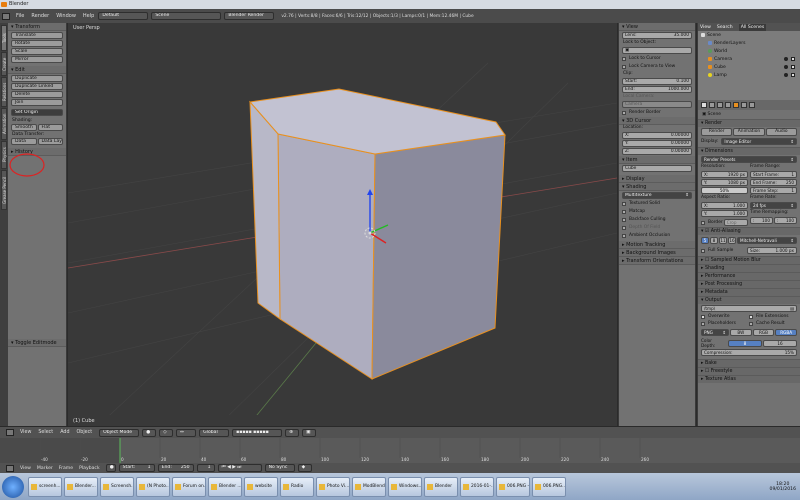 The width and height of the screenshot is (800, 500). What do you see at coordinates (749, 260) in the screenshot?
I see `sampled-motion-blur-section-header: ▸ ☐ Sampled Motion Blur` at bounding box center [749, 260].